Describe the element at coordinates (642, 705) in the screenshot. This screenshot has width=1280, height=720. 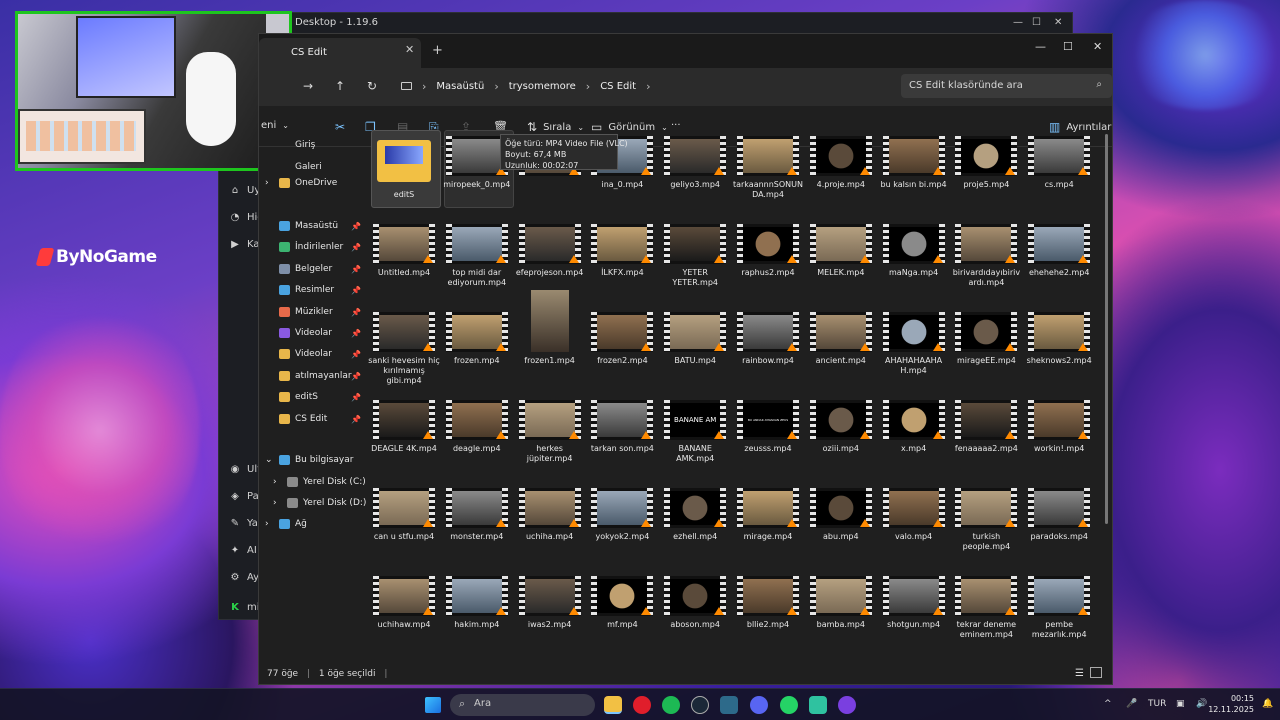
I see `opera-icon` at that location.